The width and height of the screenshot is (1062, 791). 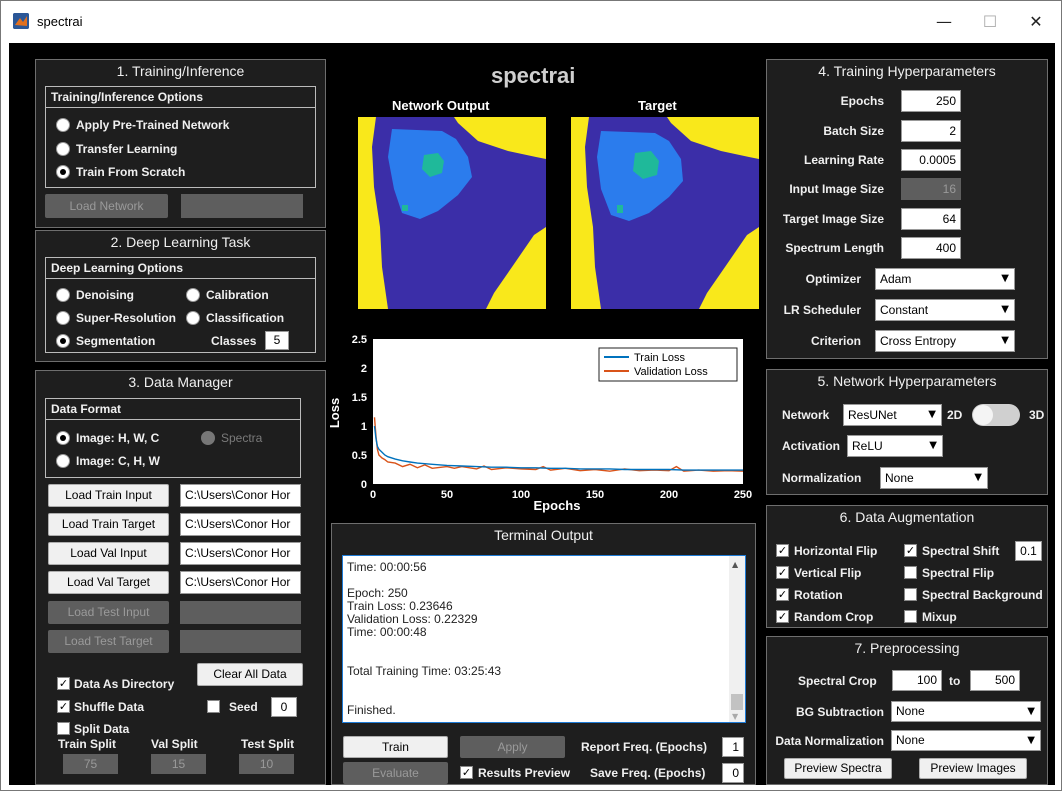 What do you see at coordinates (108, 524) in the screenshot?
I see `load-train-target-button: Load Train Target` at bounding box center [108, 524].